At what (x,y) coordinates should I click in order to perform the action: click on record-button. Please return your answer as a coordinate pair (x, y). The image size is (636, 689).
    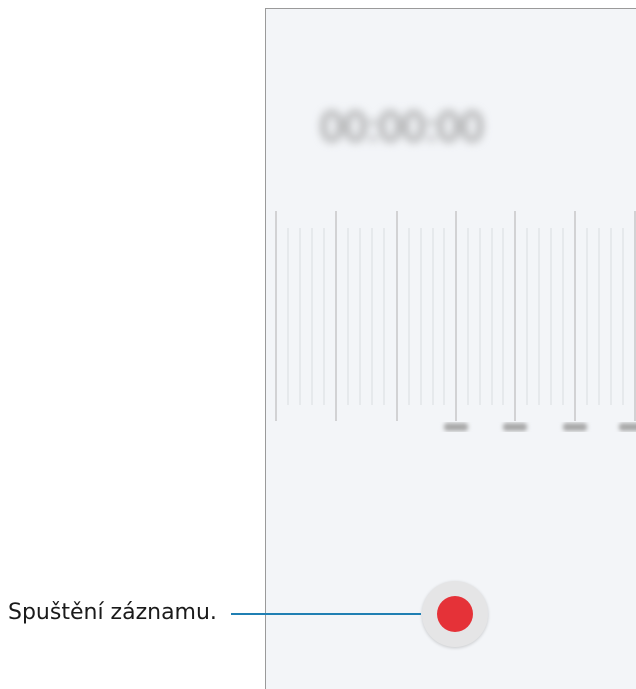
    Looking at the image, I should click on (455, 614).